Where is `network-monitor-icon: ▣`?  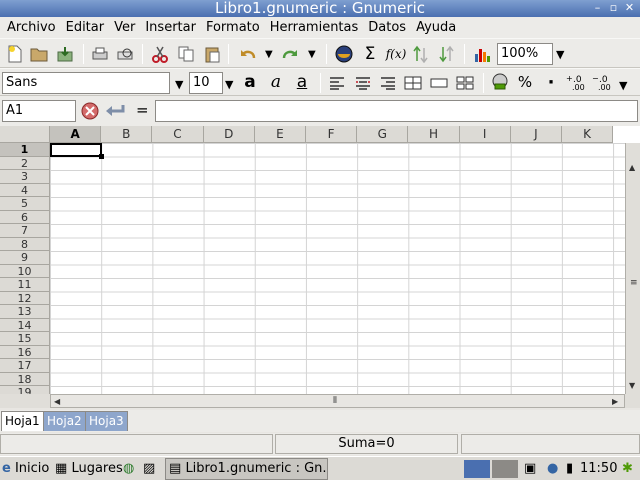 network-monitor-icon: ▣ is located at coordinates (530, 469).